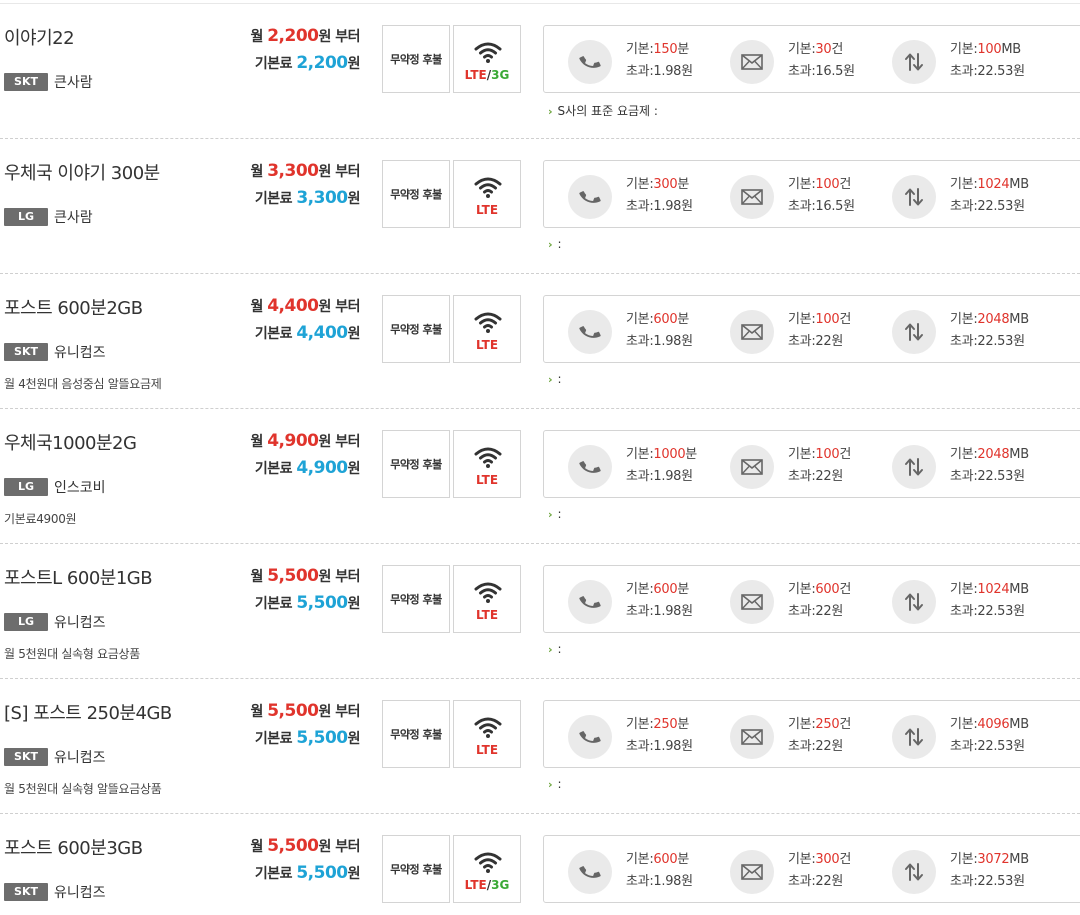 This screenshot has width=1080, height=915. Describe the element at coordinates (987, 50) in the screenshot. I see `data-basic: 기본:100MB` at that location.